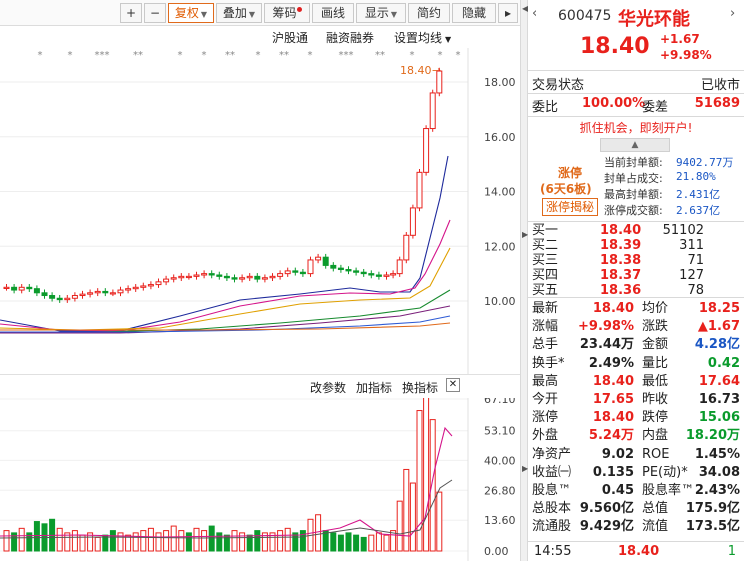 The width and height of the screenshot is (744, 561). I want to click on stat-label: 量比, so click(655, 363).